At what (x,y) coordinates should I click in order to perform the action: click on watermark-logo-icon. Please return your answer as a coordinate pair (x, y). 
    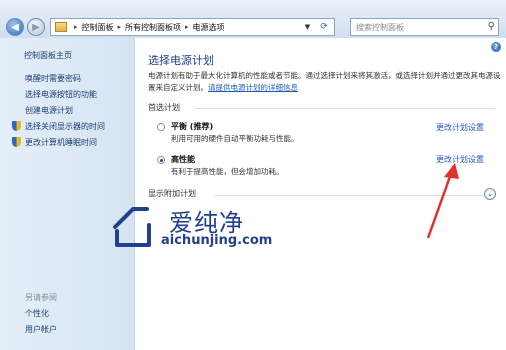
    Looking at the image, I should click on (132, 227).